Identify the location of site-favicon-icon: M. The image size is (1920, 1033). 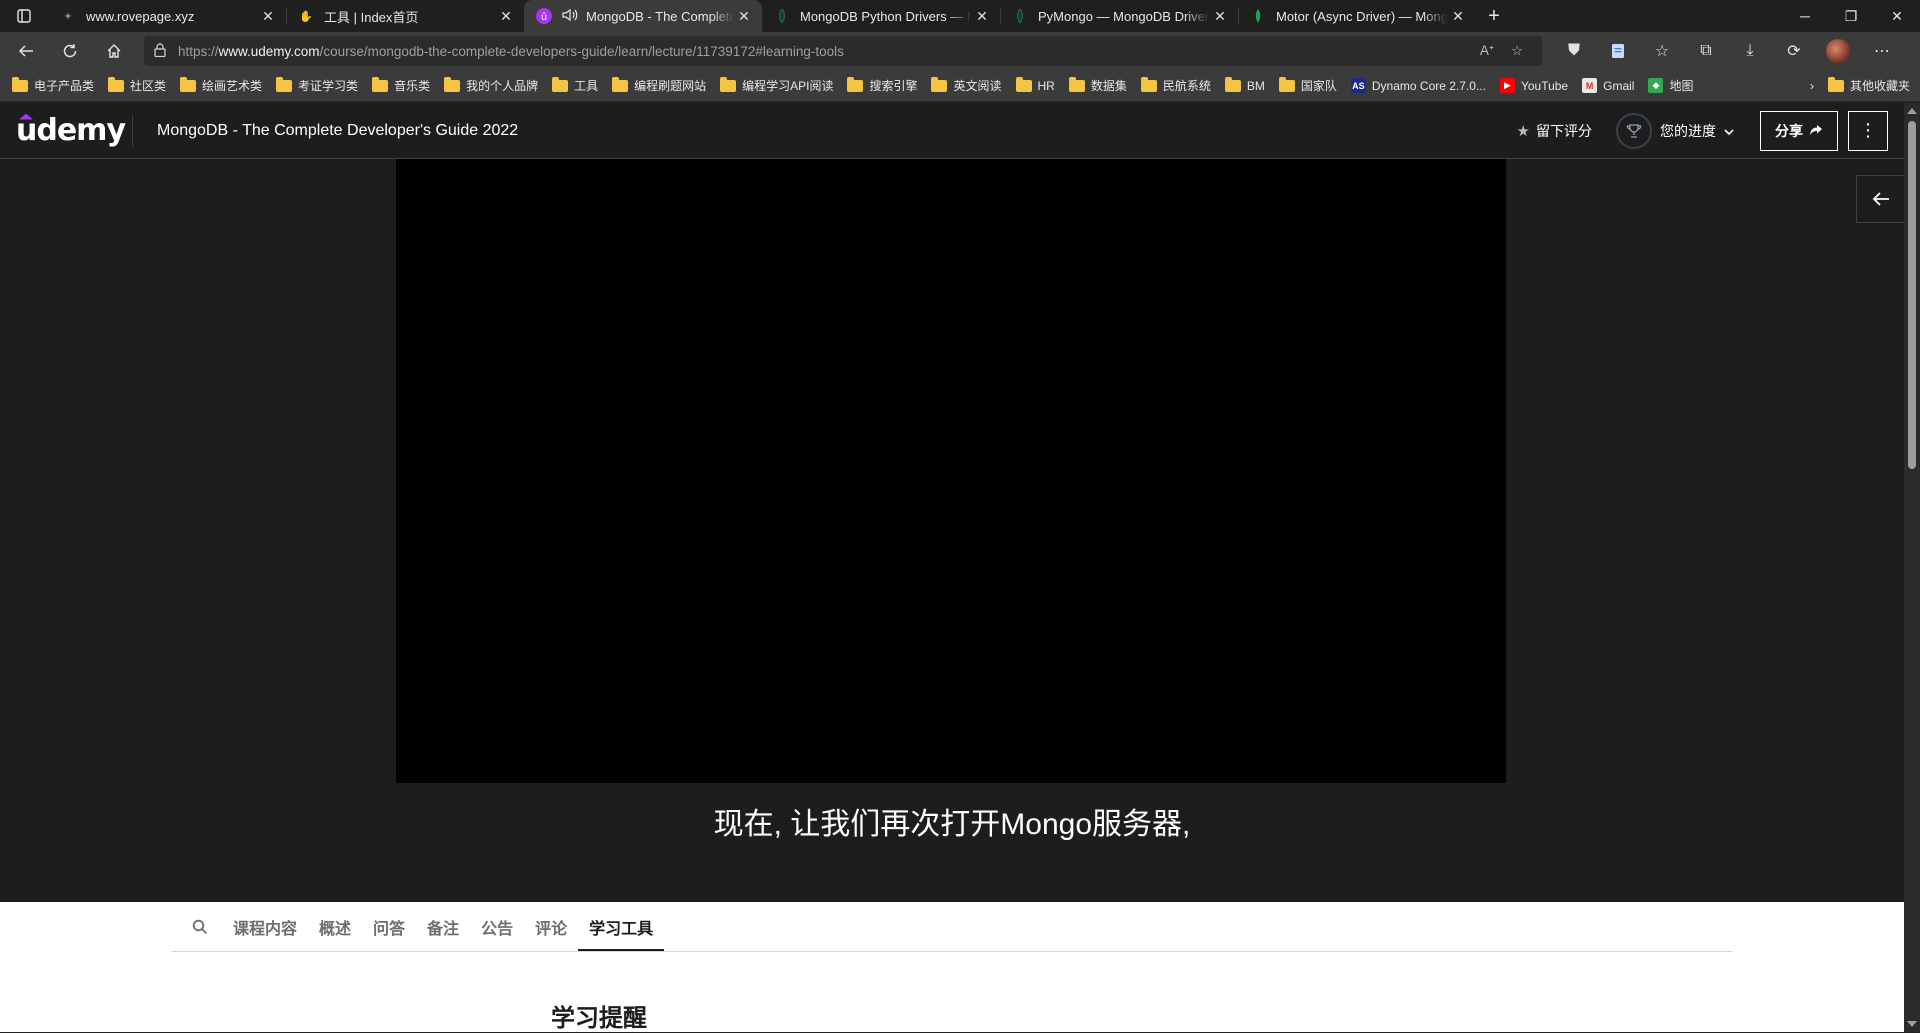
(1590, 85).